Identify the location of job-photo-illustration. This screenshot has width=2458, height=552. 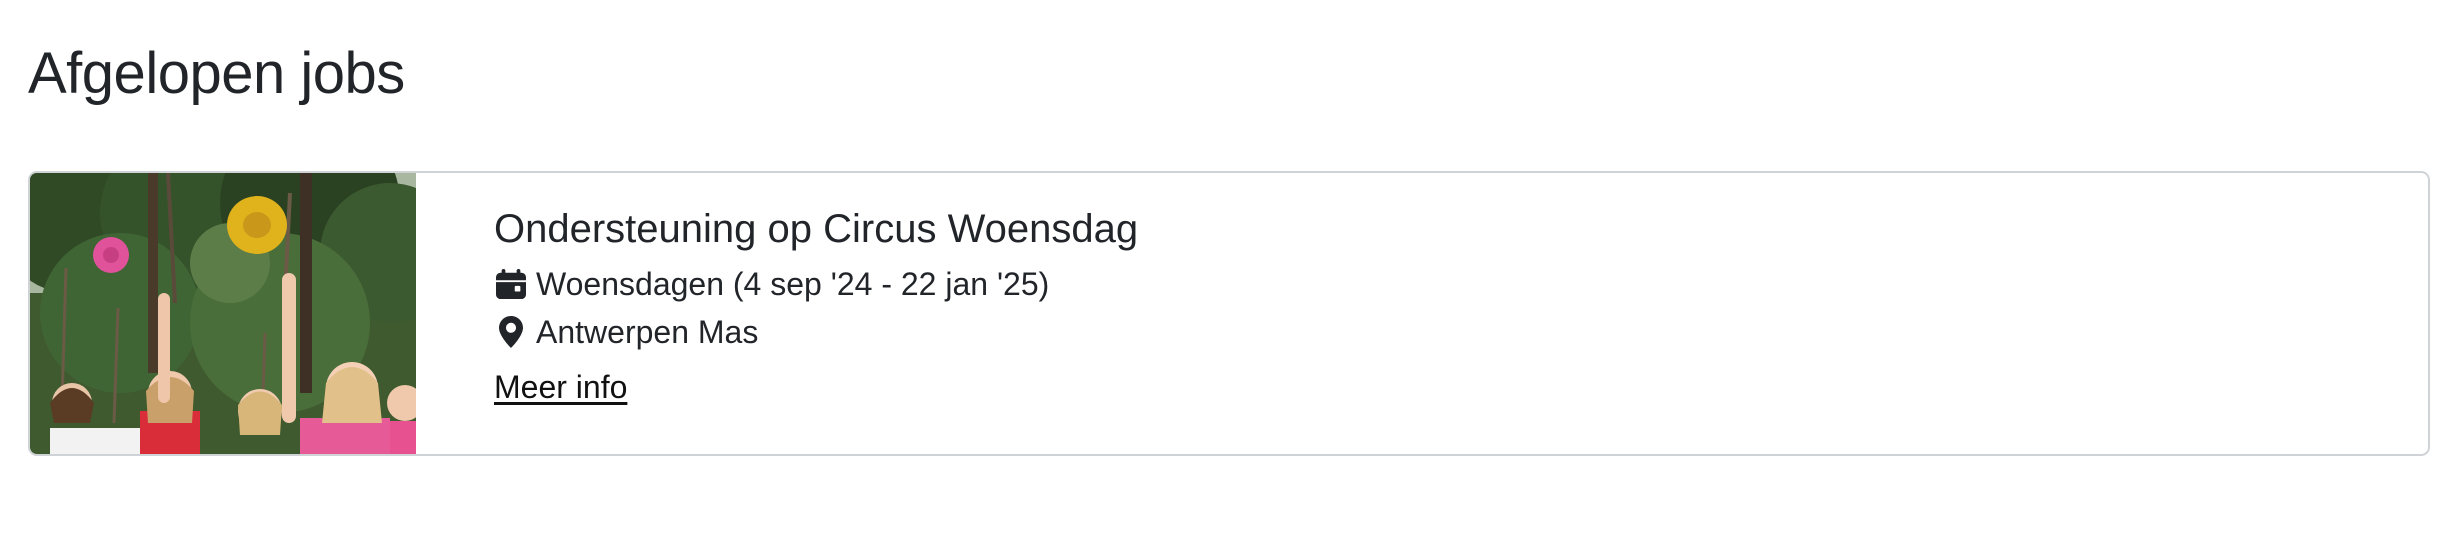
(223, 313).